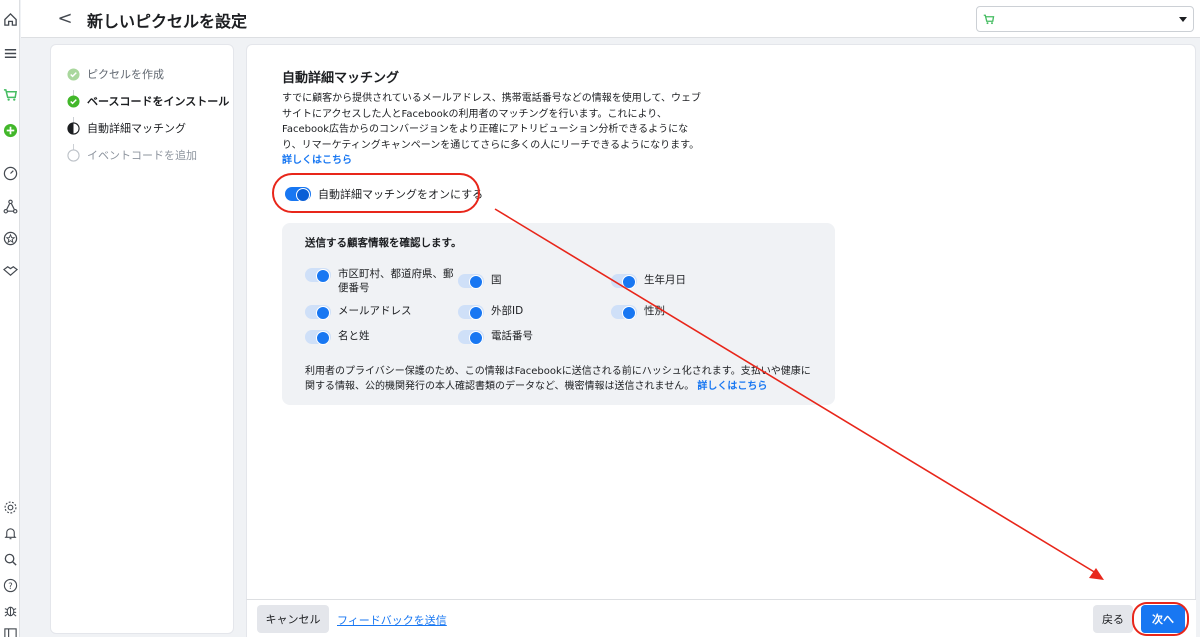 This screenshot has height=637, width=1200. Describe the element at coordinates (1113, 619) in the screenshot. I see `back-button: 戻る` at that location.